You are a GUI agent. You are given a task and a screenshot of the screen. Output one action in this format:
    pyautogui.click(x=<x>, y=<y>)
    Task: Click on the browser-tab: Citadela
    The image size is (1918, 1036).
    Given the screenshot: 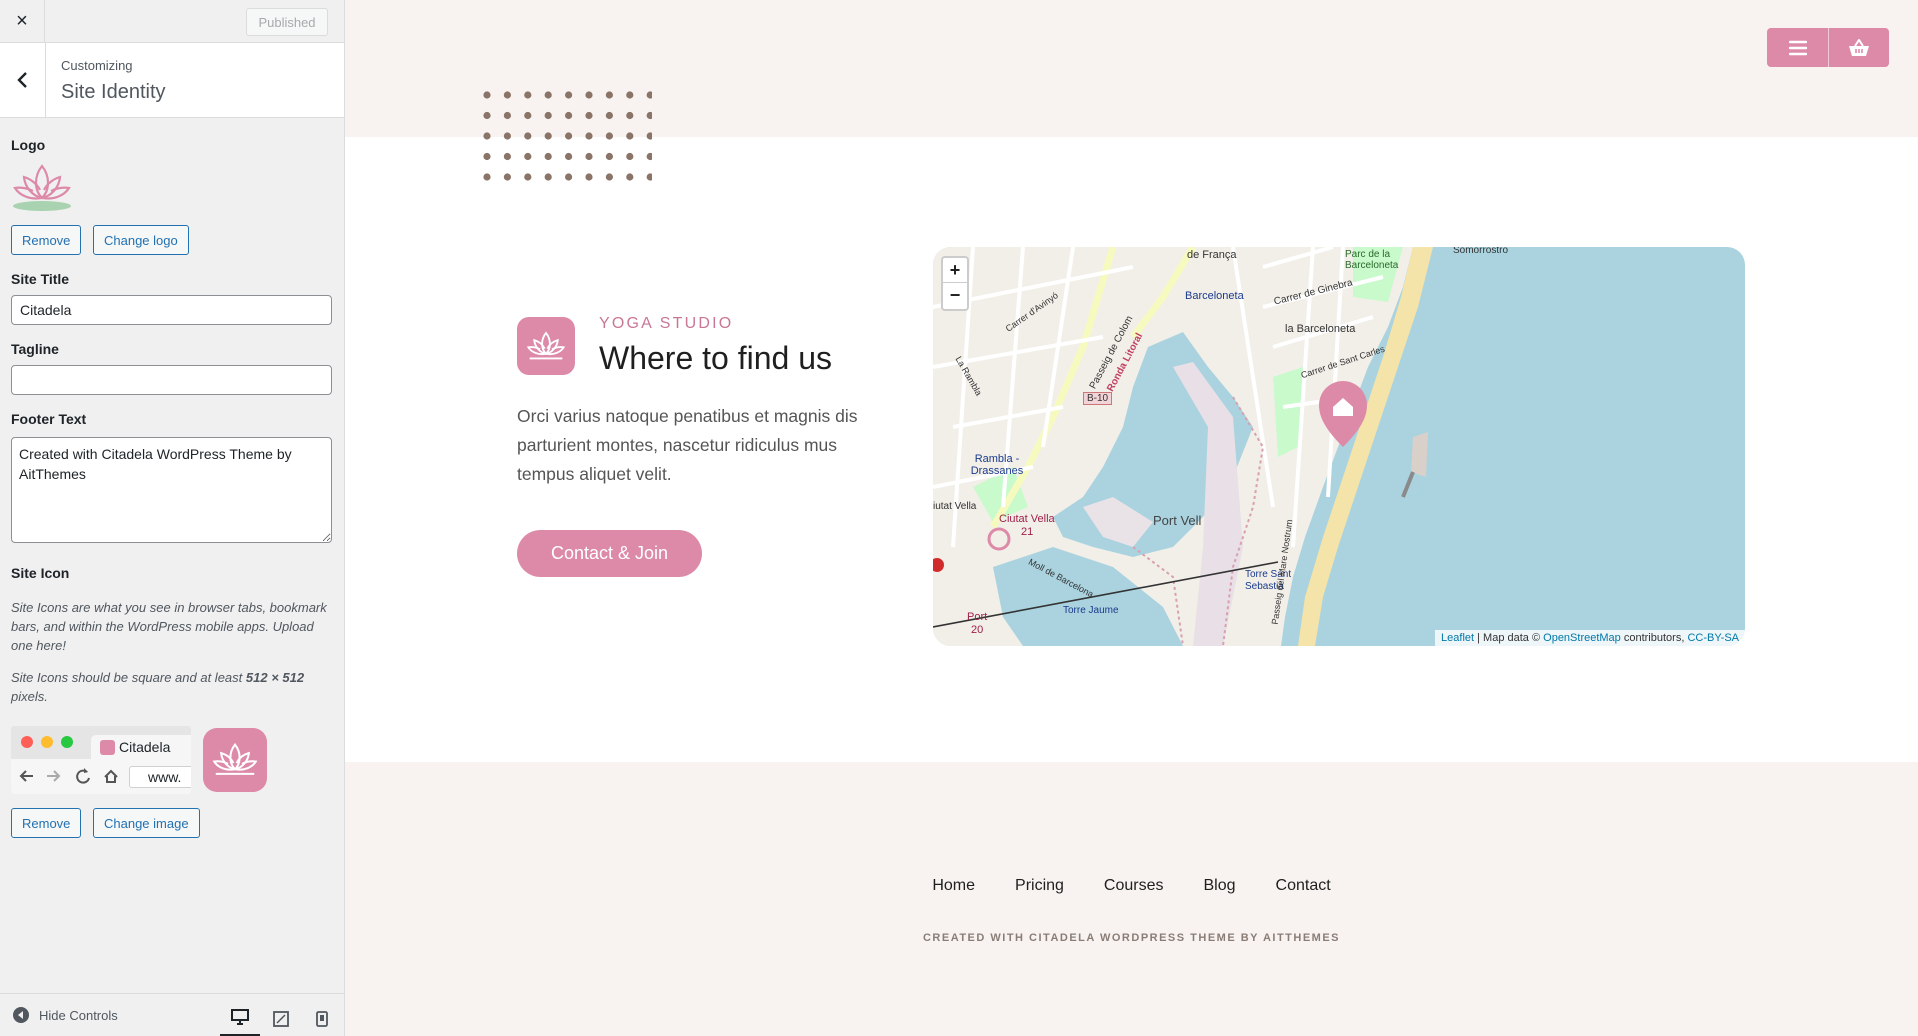 What is the action you would take?
    pyautogui.click(x=141, y=747)
    